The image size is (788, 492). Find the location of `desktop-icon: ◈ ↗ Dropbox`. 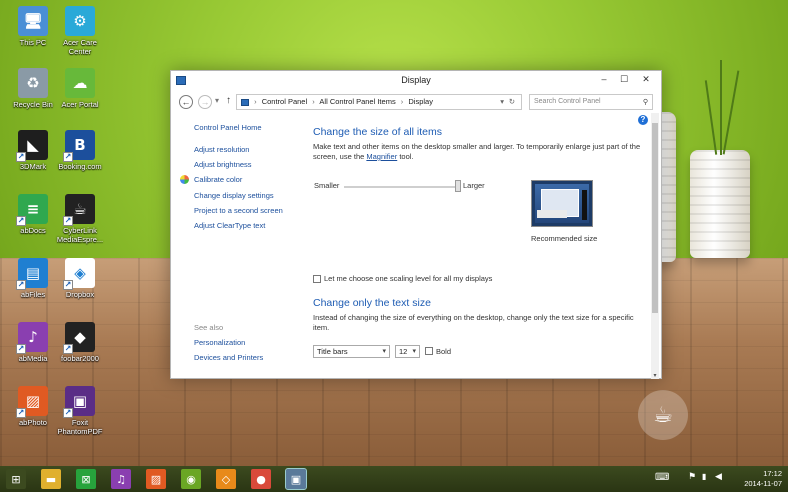

desktop-icon: ◈ ↗ Dropbox is located at coordinates (80, 279).